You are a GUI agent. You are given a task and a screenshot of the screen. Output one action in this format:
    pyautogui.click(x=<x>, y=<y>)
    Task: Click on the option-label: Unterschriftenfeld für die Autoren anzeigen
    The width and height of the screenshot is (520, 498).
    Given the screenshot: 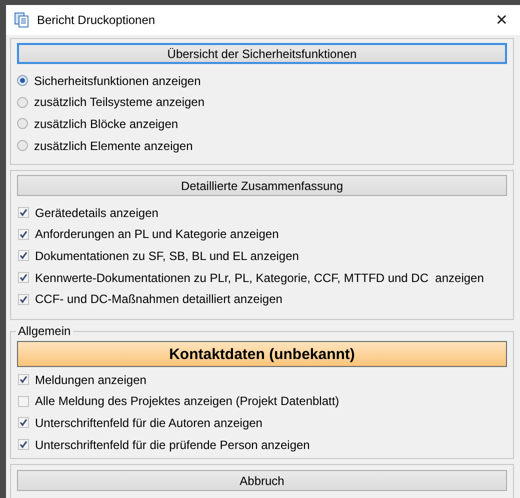 What is the action you would take?
    pyautogui.click(x=148, y=423)
    